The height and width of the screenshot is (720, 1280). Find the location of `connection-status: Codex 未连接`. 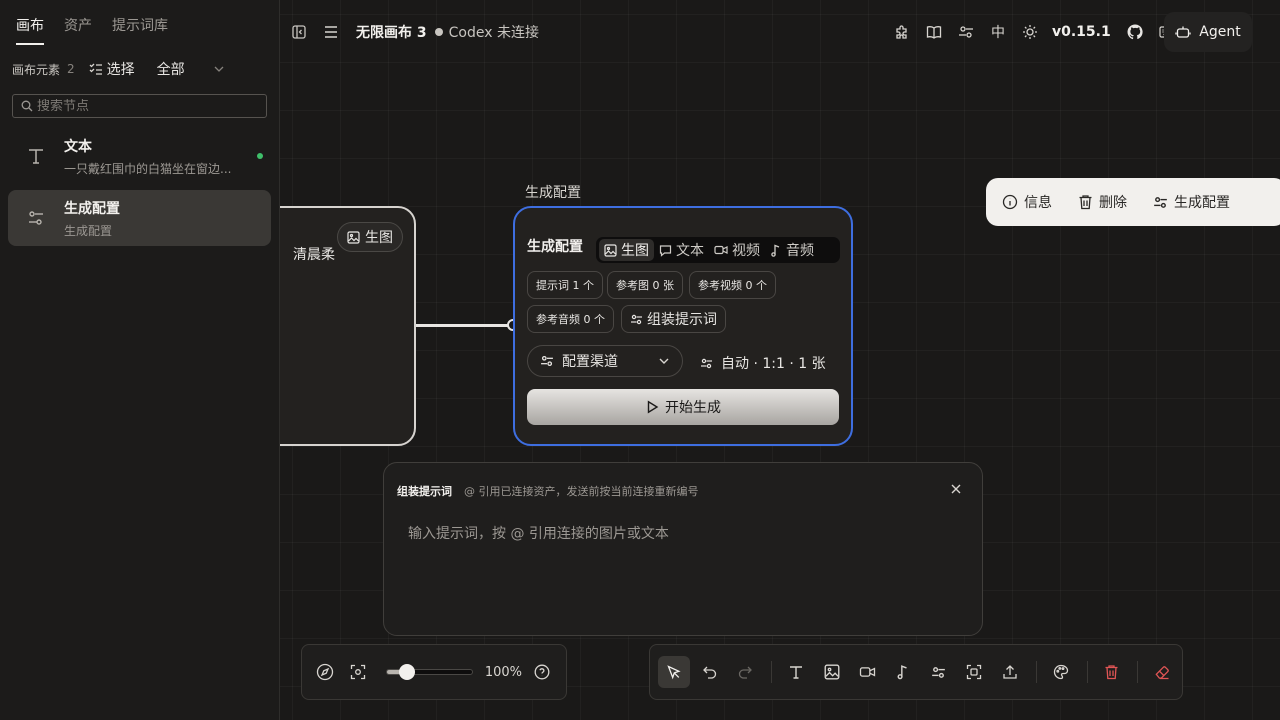

connection-status: Codex 未连接 is located at coordinates (493, 33).